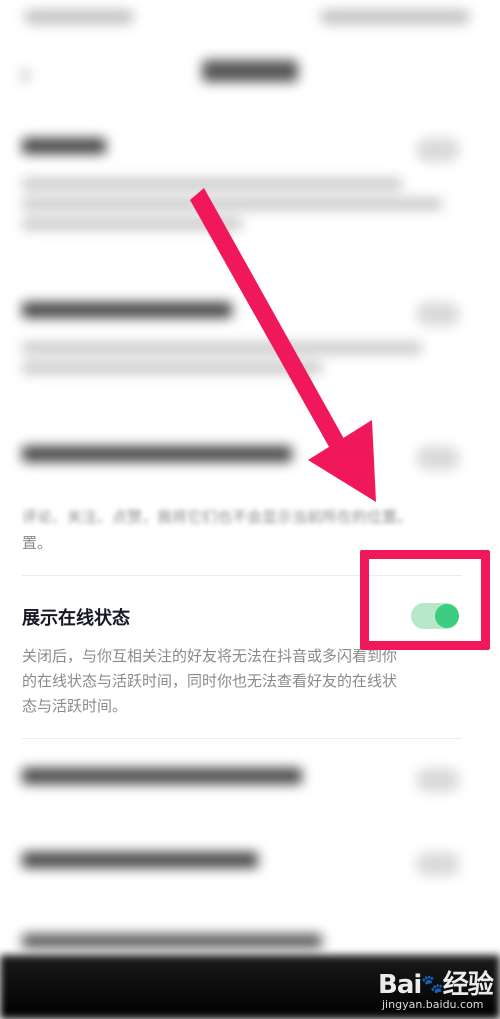 This screenshot has height=1019, width=500. I want to click on paw-icon: 🐾, so click(432, 984).